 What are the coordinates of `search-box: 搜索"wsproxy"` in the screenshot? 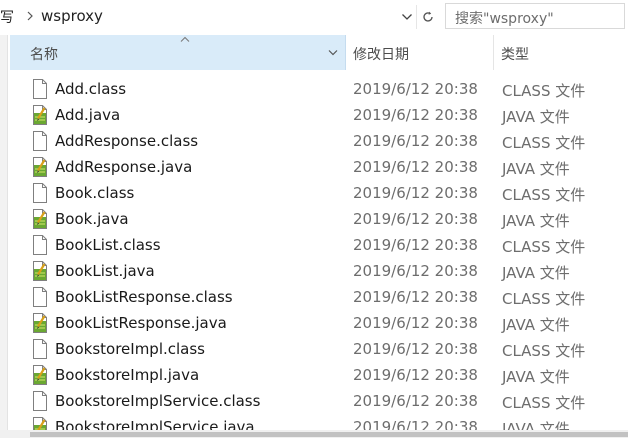 It's located at (535, 16).